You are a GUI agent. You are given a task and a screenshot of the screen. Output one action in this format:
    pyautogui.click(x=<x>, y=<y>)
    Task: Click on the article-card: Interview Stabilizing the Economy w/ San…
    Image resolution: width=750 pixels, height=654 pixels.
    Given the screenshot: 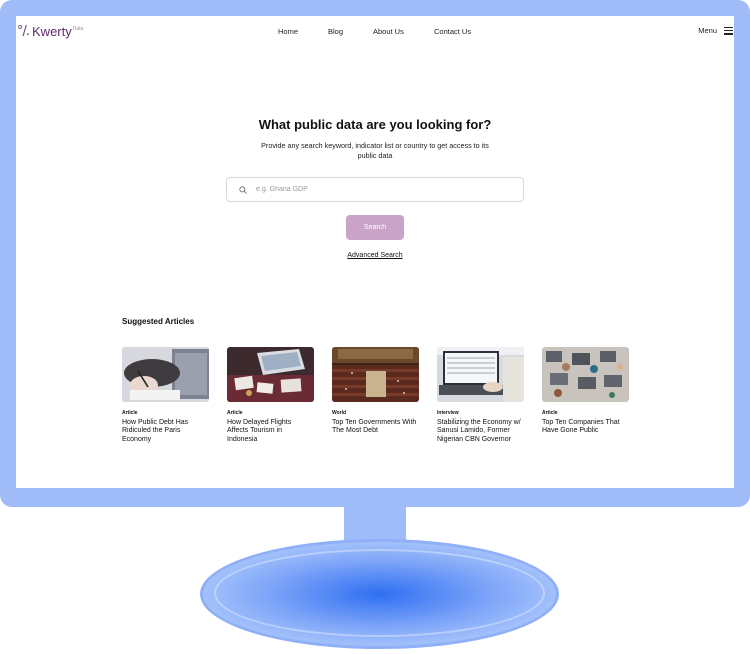 What is the action you would take?
    pyautogui.click(x=480, y=395)
    